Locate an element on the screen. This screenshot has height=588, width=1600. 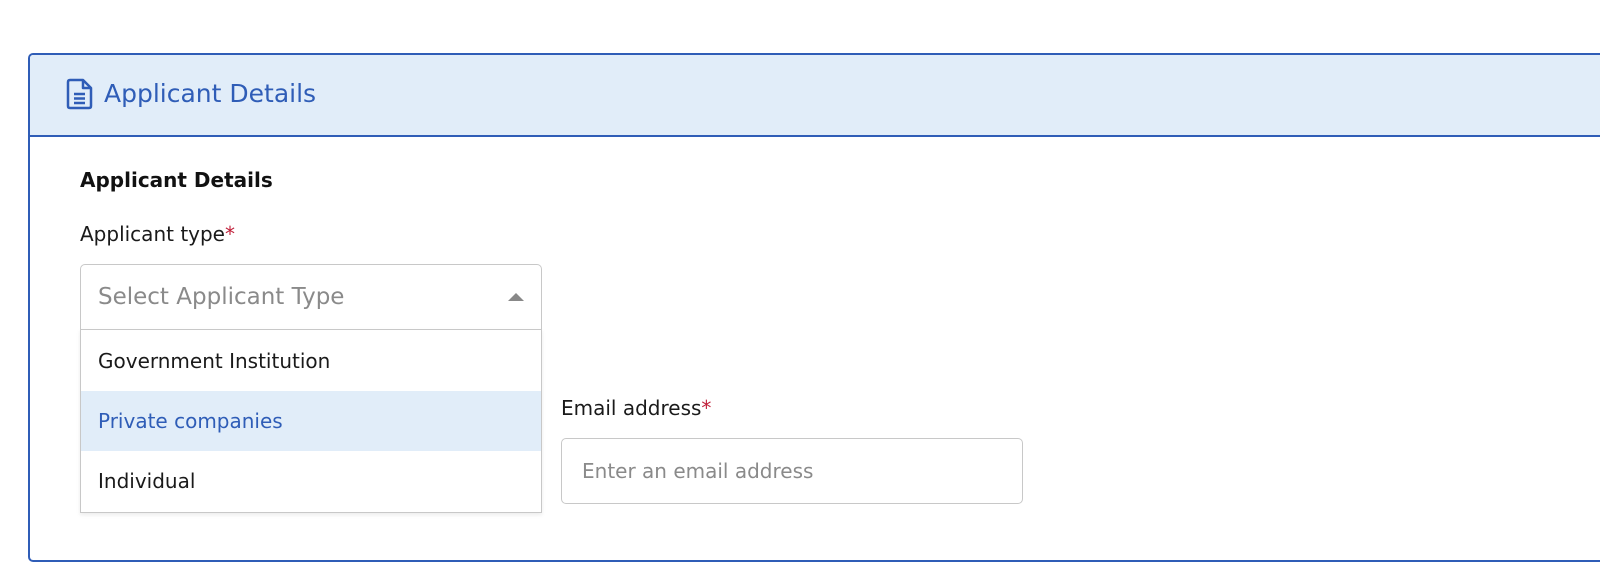
card-header: Applicant Details is located at coordinates (815, 96).